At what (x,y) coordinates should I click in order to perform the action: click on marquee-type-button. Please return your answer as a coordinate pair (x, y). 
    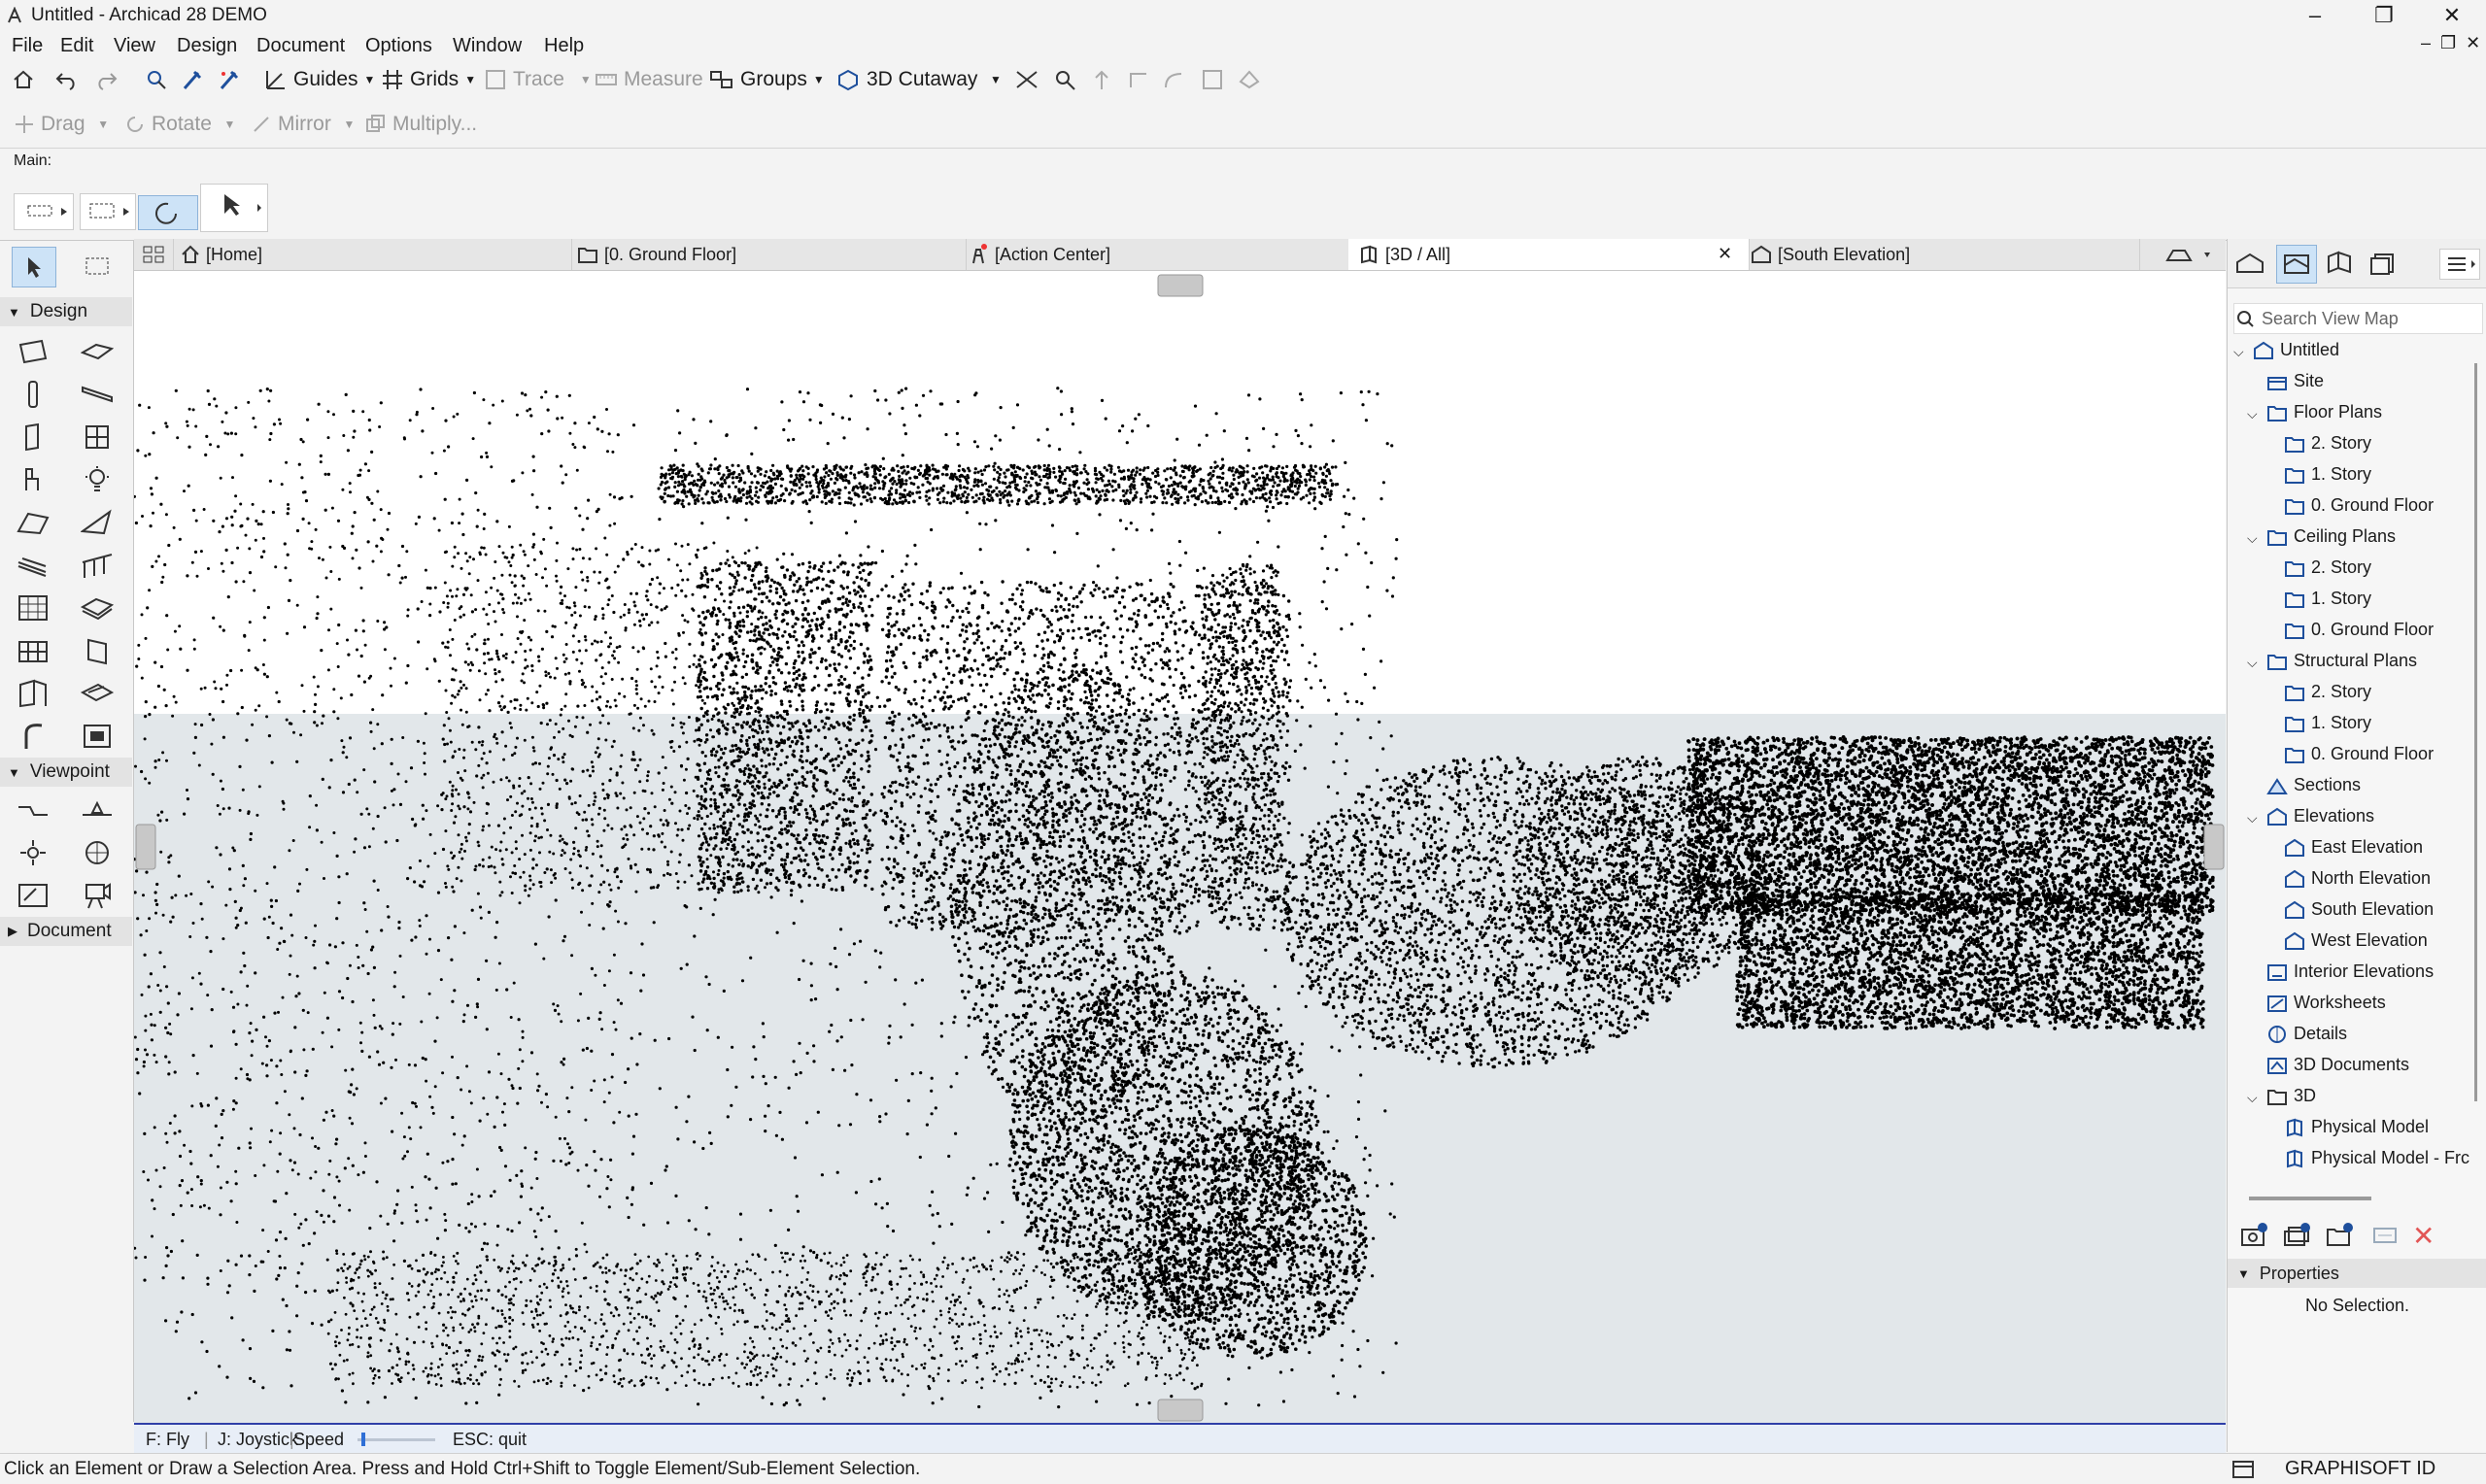
    Looking at the image, I should click on (108, 211).